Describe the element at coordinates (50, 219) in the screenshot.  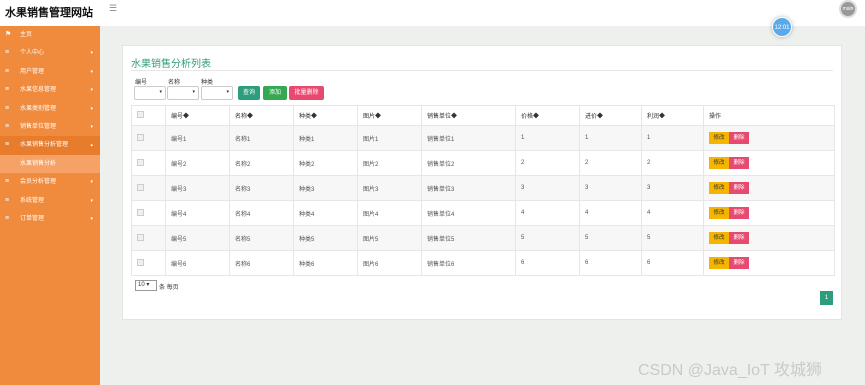
I see `sidebar-item-orders: ≡ 订单管理 ▾` at that location.